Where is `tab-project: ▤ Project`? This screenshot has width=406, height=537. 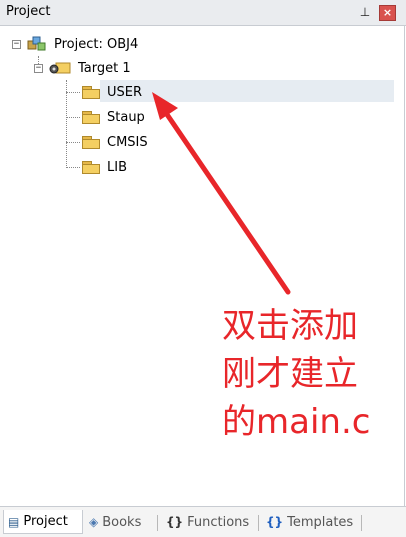
tab-project: ▤ Project is located at coordinates (43, 522).